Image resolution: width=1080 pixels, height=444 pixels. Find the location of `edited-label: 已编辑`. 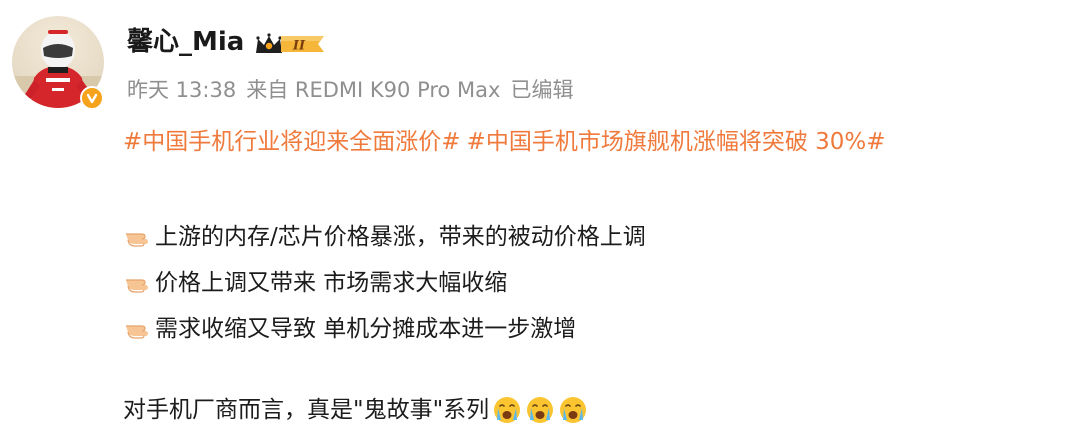

edited-label: 已编辑 is located at coordinates (542, 90).